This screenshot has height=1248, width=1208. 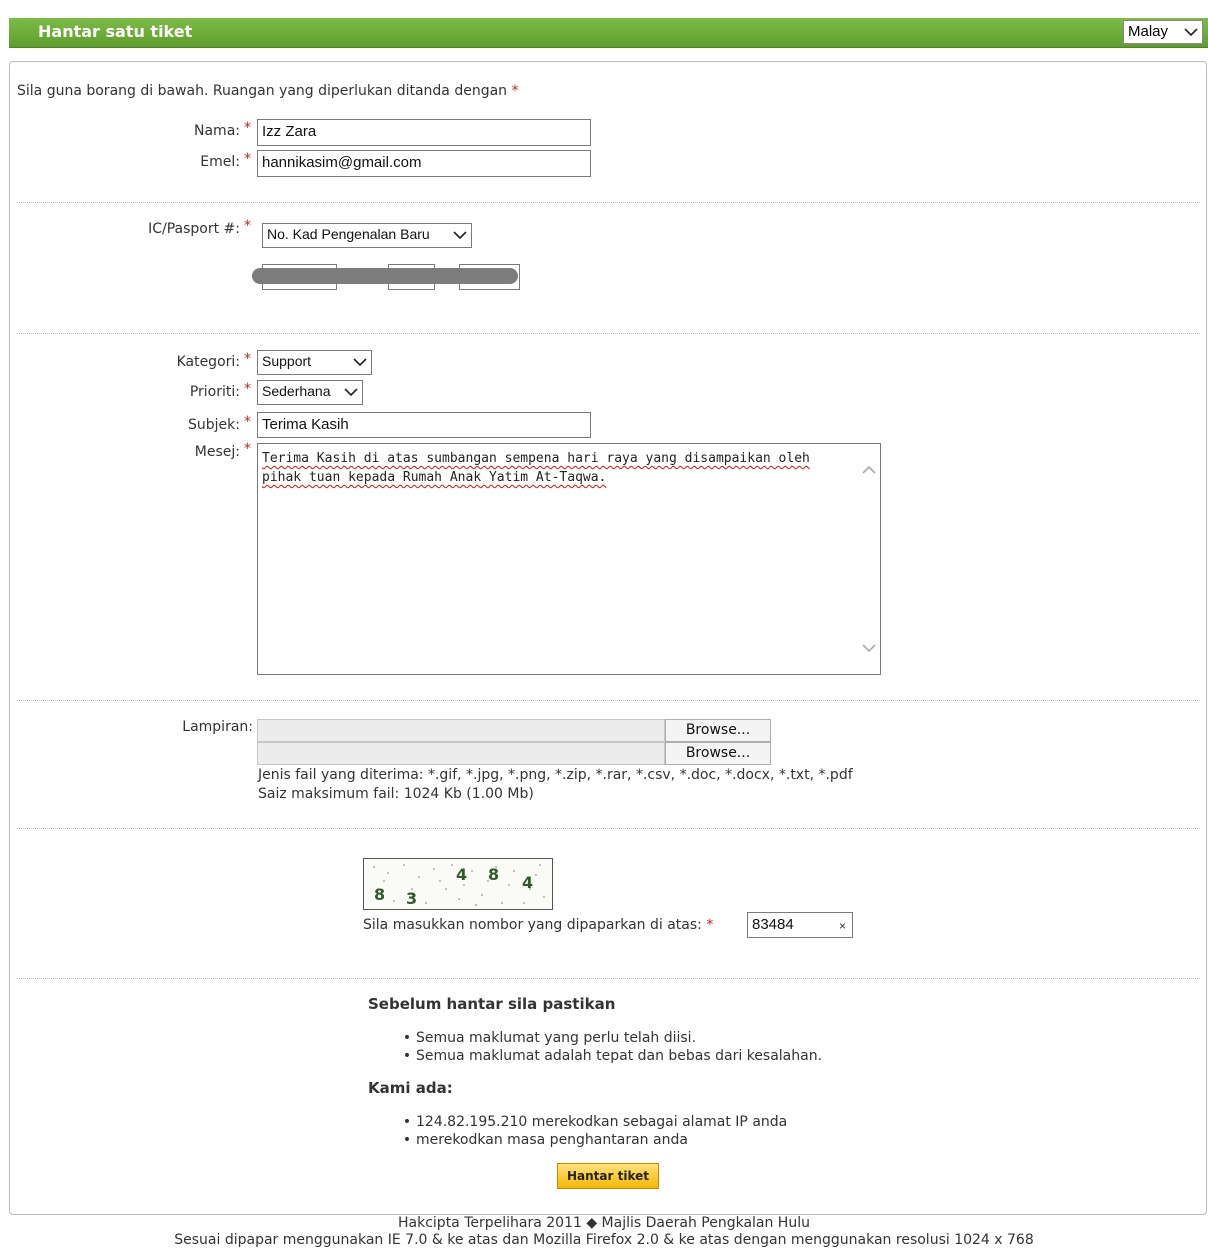 I want to click on language-value: Malay, so click(x=1148, y=31).